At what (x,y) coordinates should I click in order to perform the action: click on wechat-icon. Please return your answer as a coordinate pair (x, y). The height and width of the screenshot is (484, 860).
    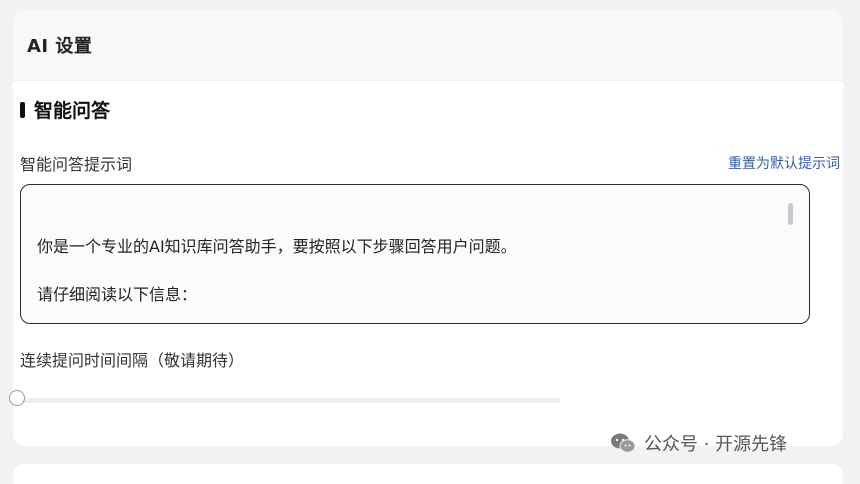
    Looking at the image, I should click on (623, 443).